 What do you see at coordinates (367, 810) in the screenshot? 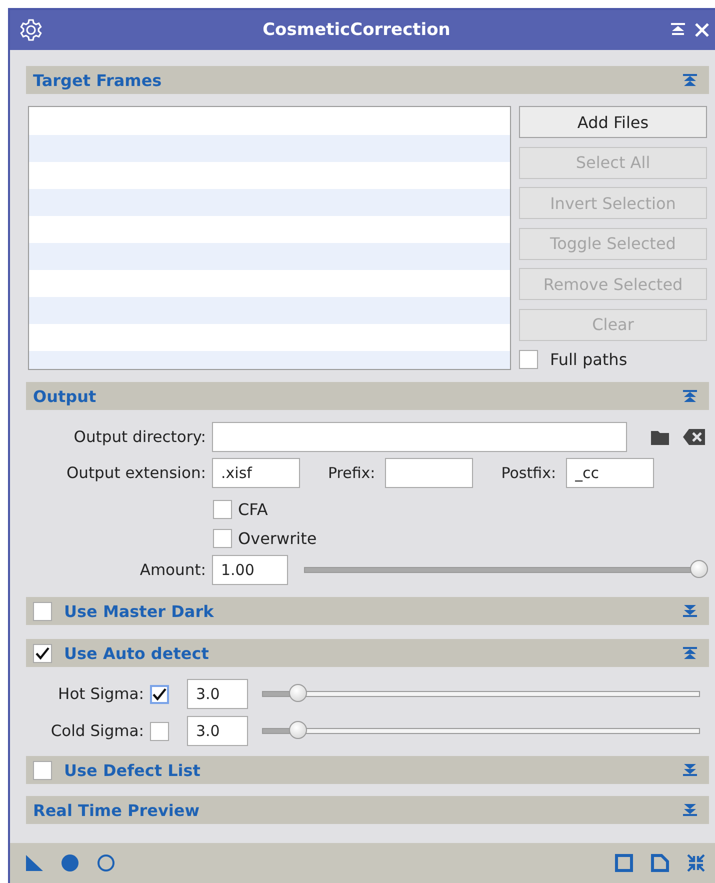
I see `section-header: Real Time Preview` at bounding box center [367, 810].